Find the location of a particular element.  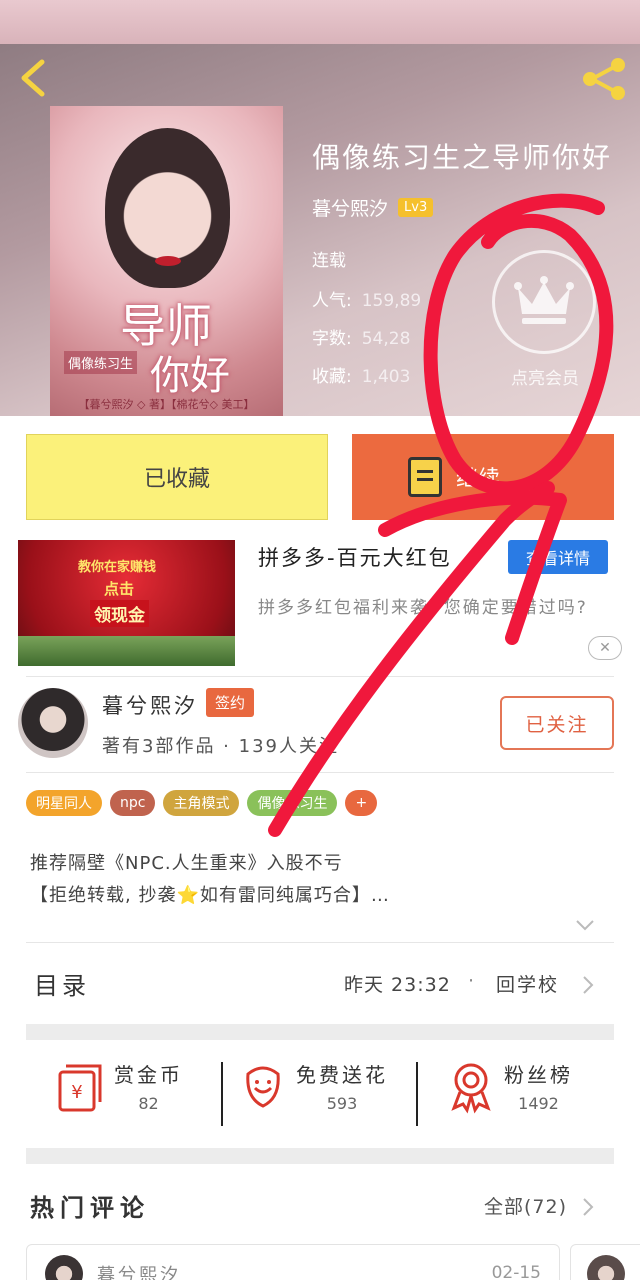

writer-name: 暮兮熙汐 is located at coordinates (150, 705).